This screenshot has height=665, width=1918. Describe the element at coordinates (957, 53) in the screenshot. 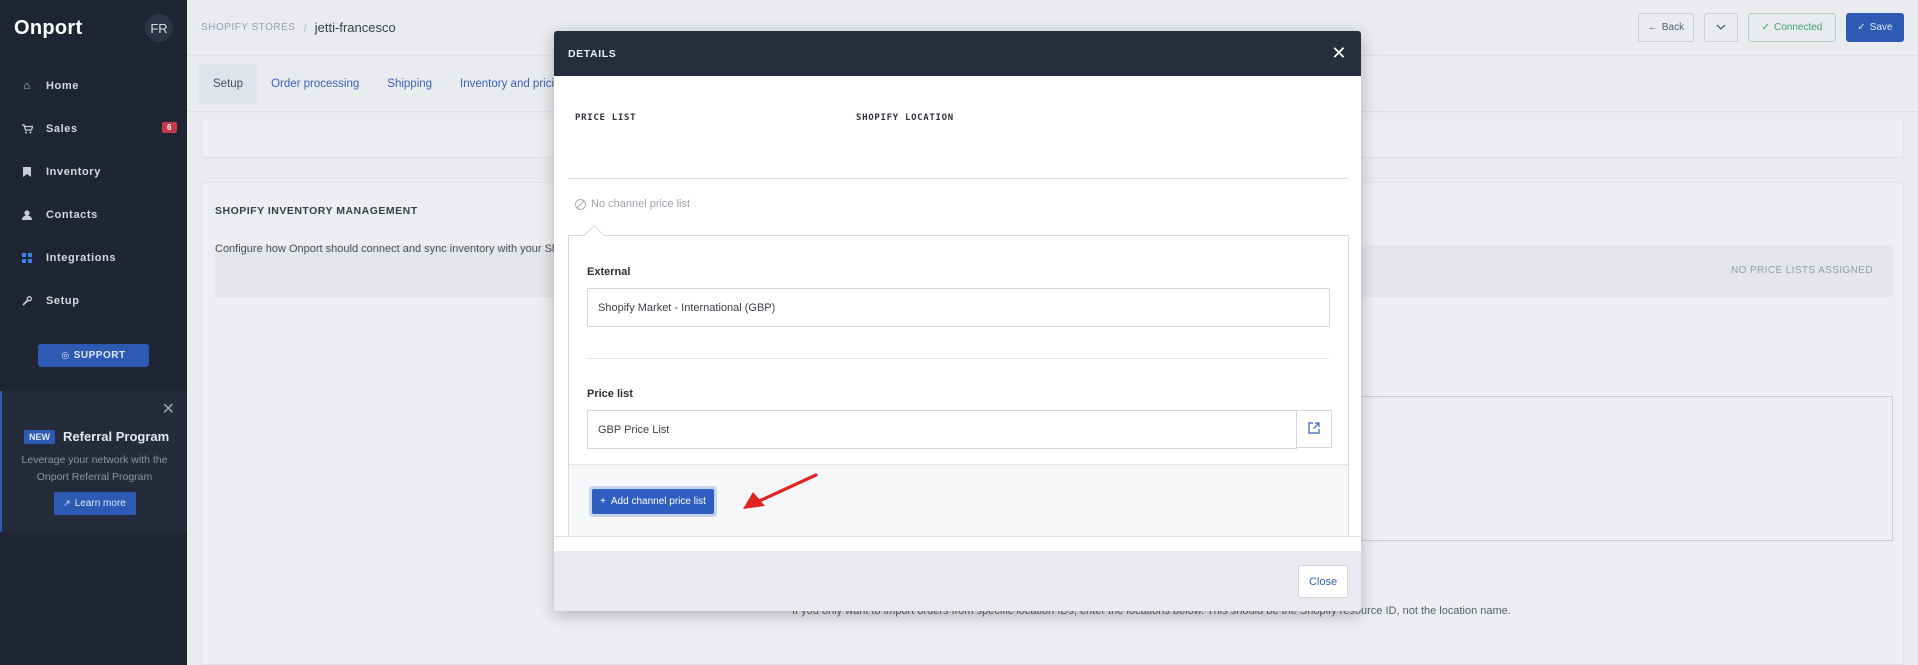

I see `modal-header: DETAILS ✕` at that location.